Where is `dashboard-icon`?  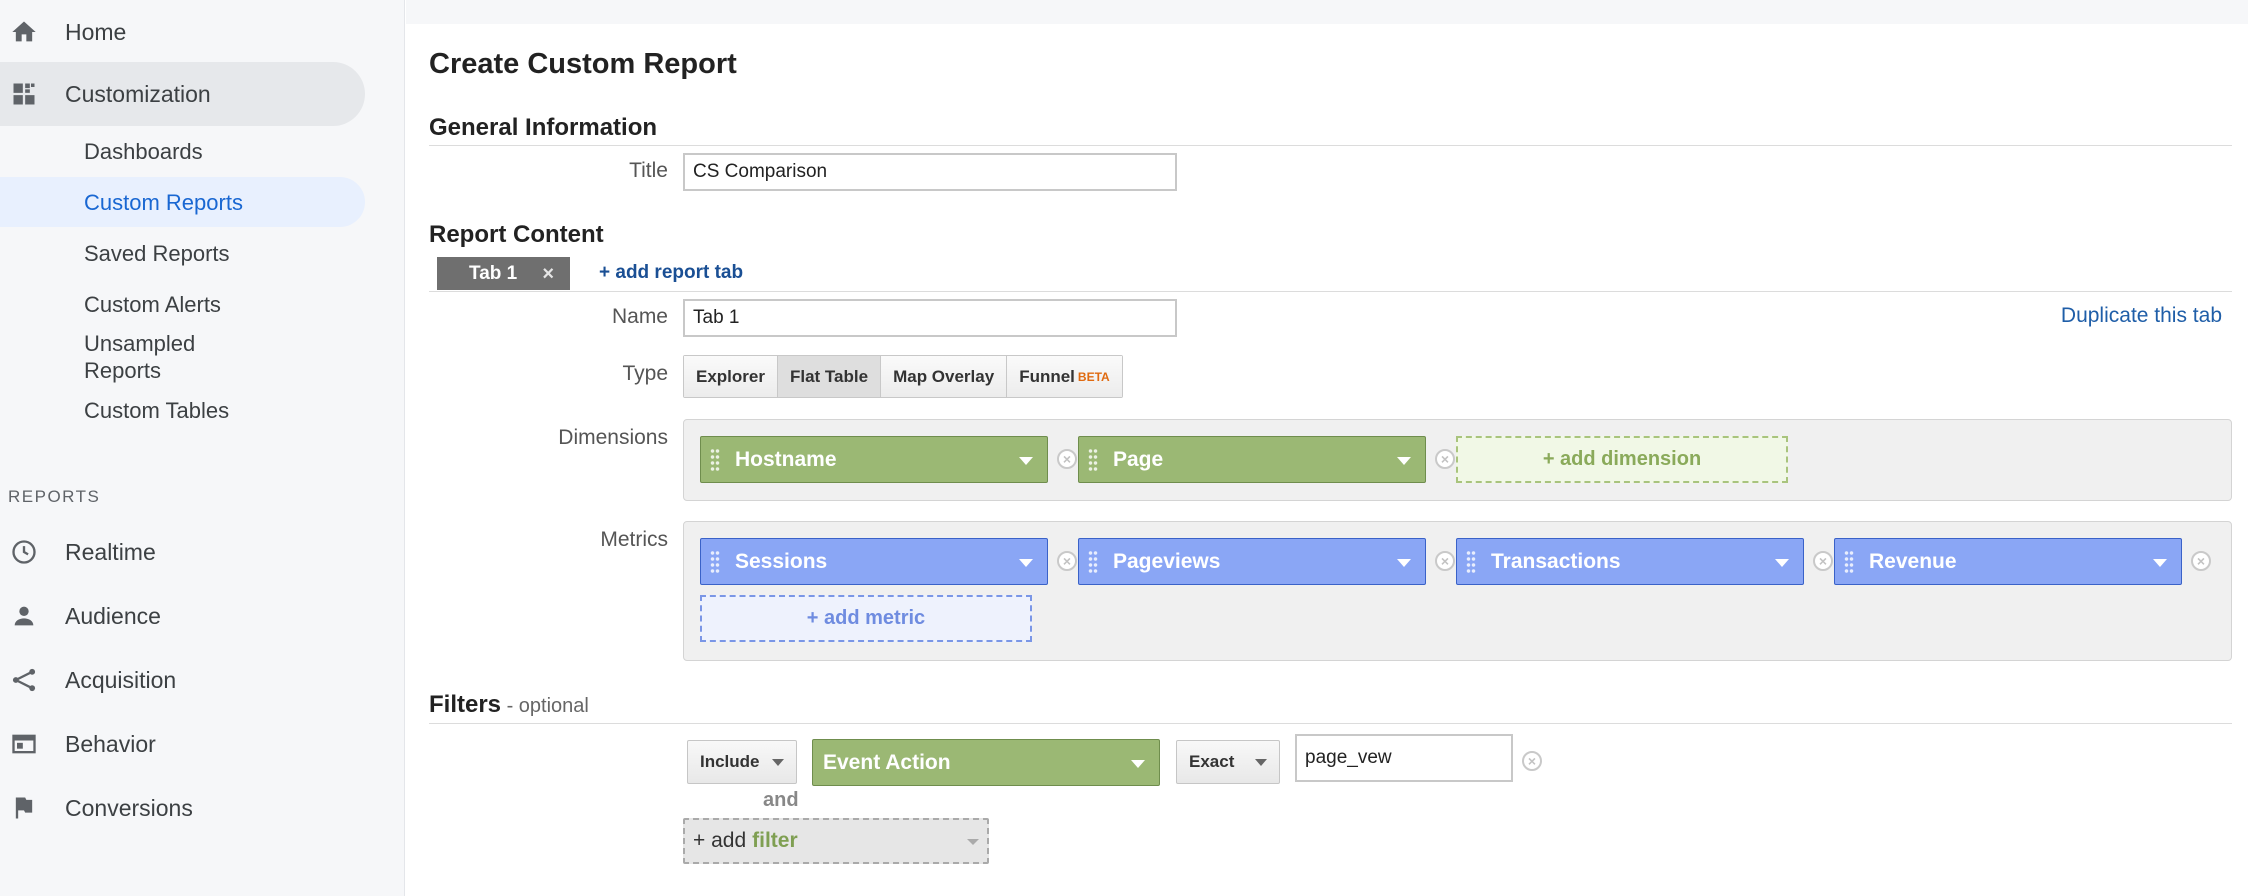
dashboard-icon is located at coordinates (24, 94).